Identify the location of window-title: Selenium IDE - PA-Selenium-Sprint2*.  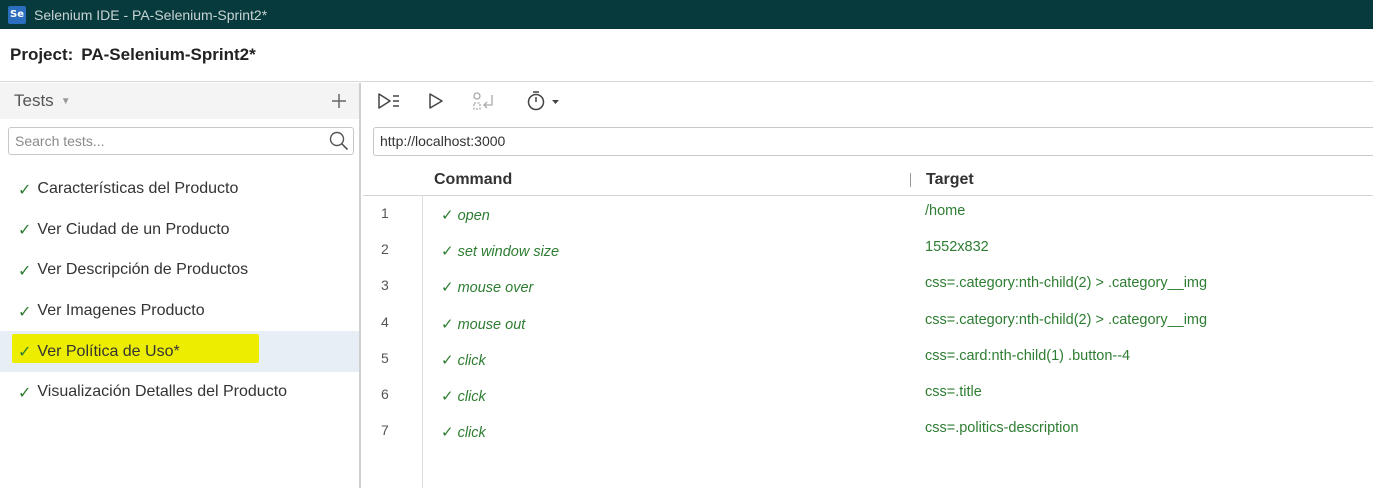
(151, 14).